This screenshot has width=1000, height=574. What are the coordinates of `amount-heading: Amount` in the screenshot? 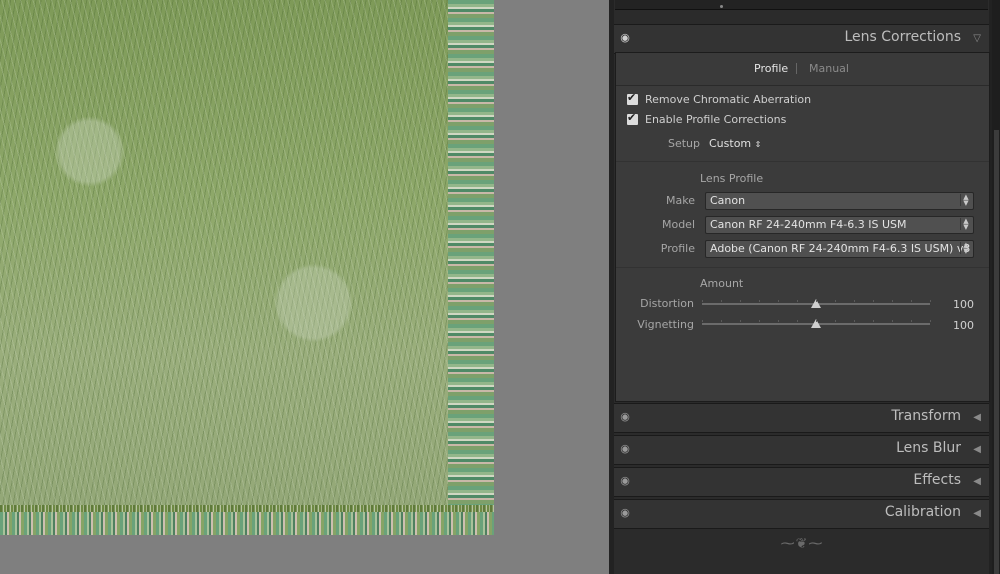 It's located at (722, 283).